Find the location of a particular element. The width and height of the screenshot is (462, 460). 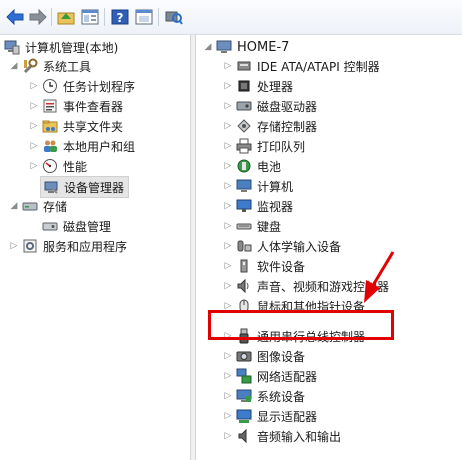

device-manager-icon is located at coordinates (51, 187).